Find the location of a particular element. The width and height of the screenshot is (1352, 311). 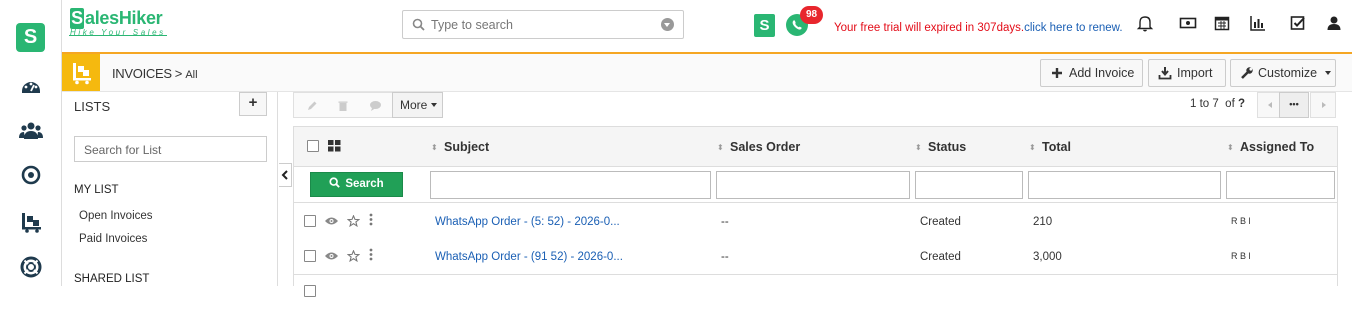

bell-icon is located at coordinates (1145, 23).